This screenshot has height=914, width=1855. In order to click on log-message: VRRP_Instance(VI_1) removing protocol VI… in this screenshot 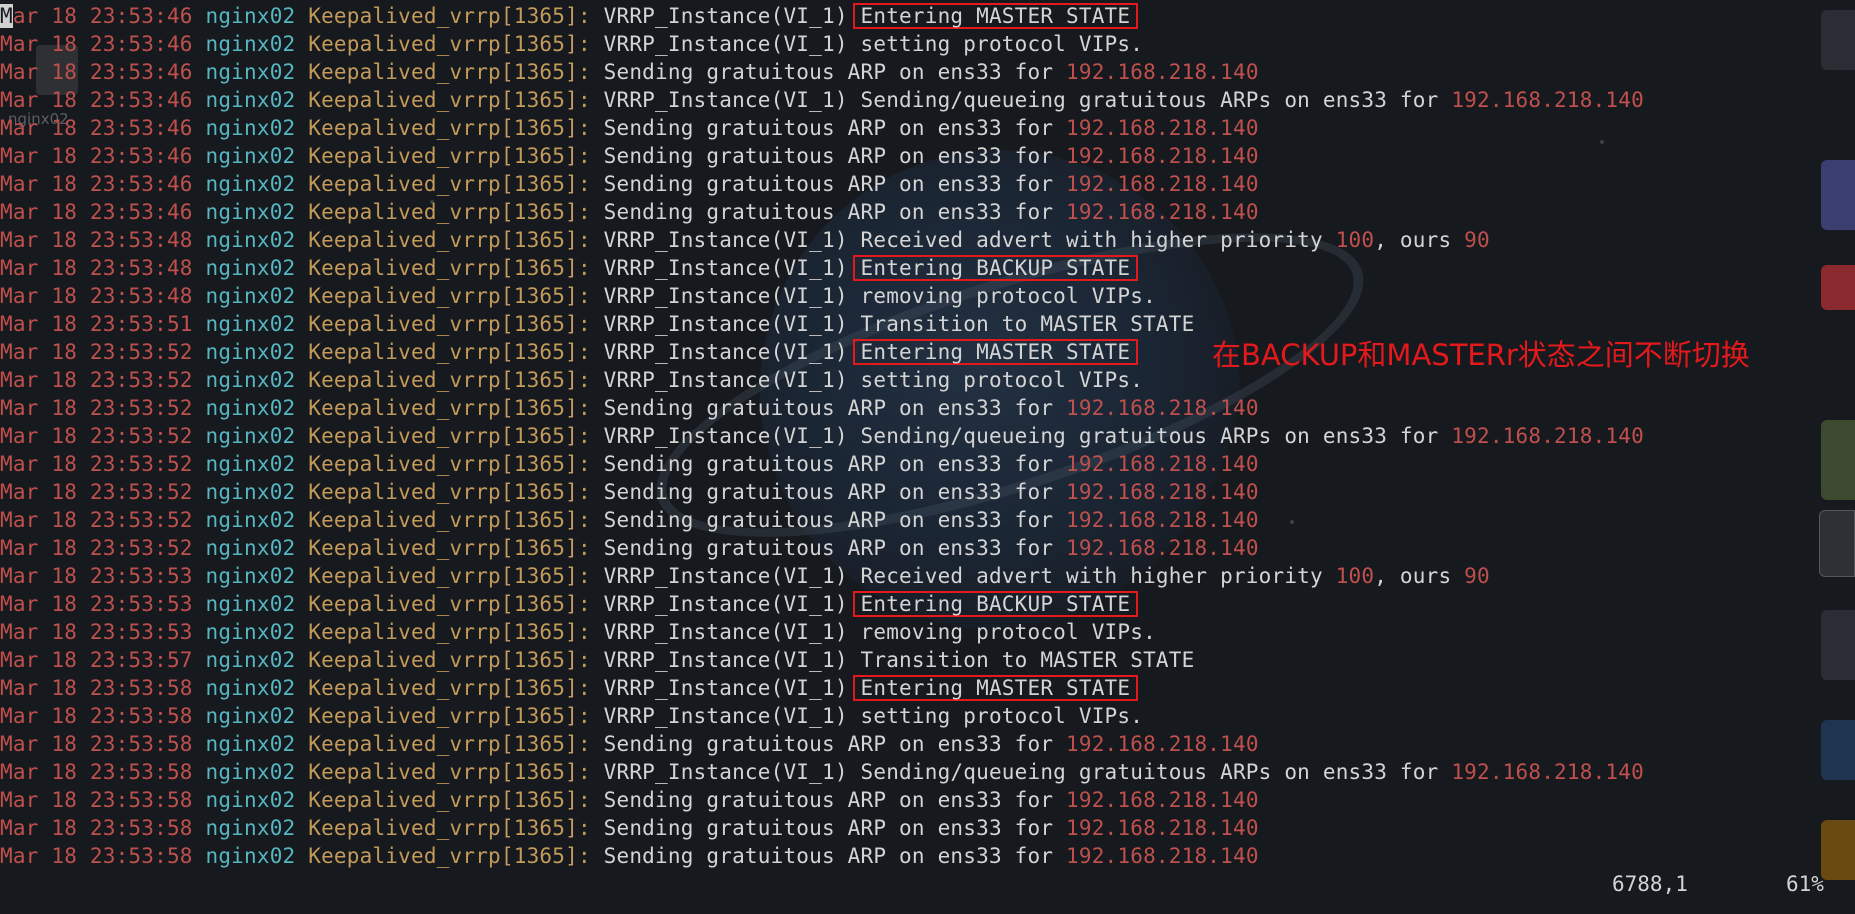, I will do `click(879, 632)`.